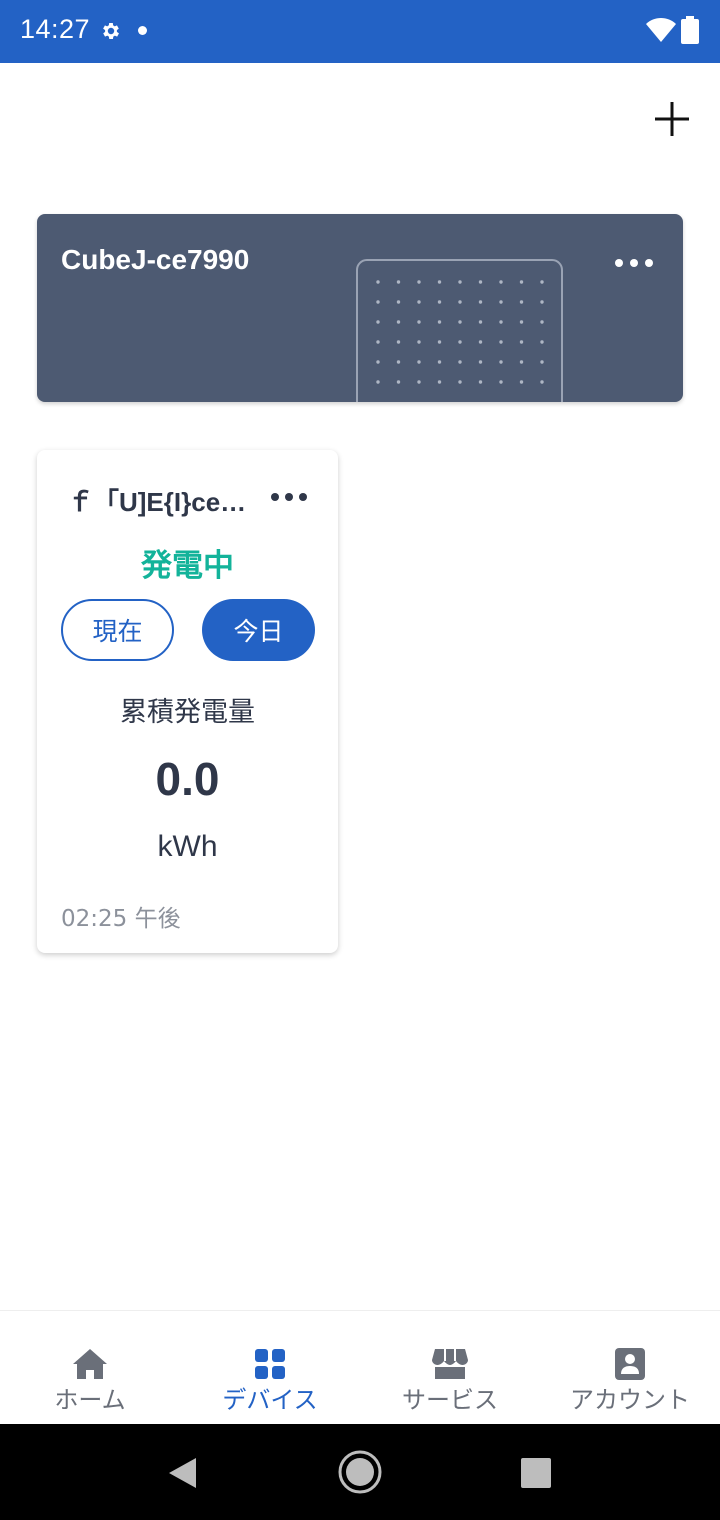 The height and width of the screenshot is (1520, 720). I want to click on system-nav-bar, so click(360, 1472).